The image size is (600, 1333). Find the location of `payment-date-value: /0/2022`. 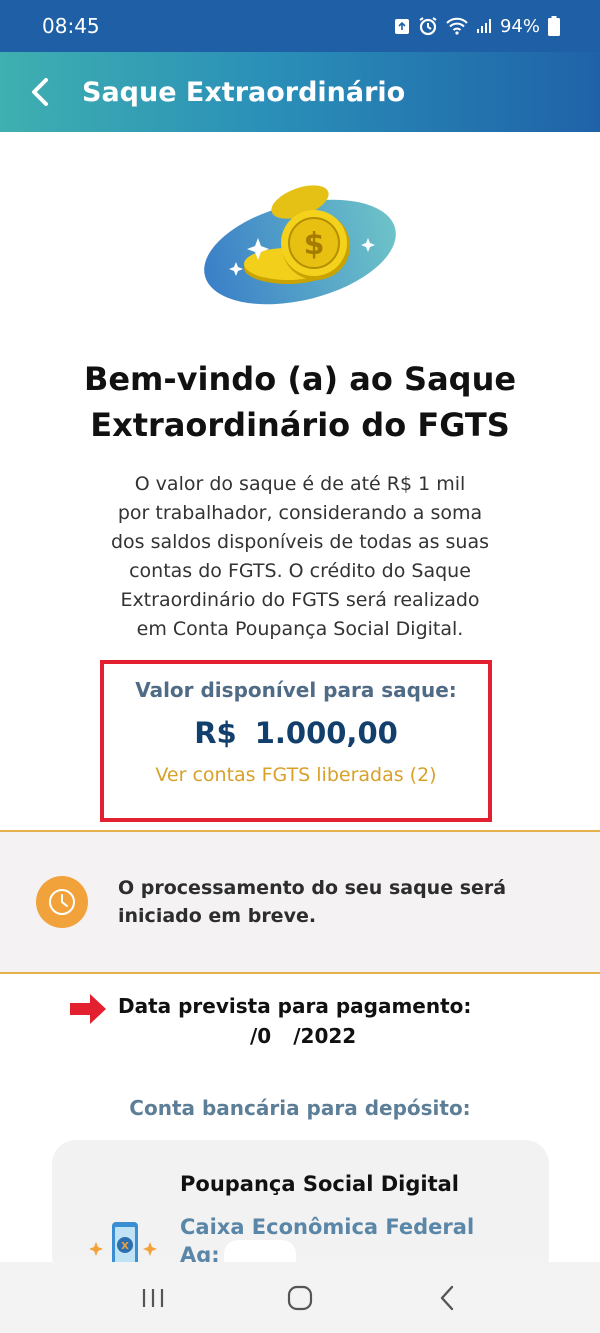

payment-date-value: /0/2022 is located at coordinates (288, 1036).